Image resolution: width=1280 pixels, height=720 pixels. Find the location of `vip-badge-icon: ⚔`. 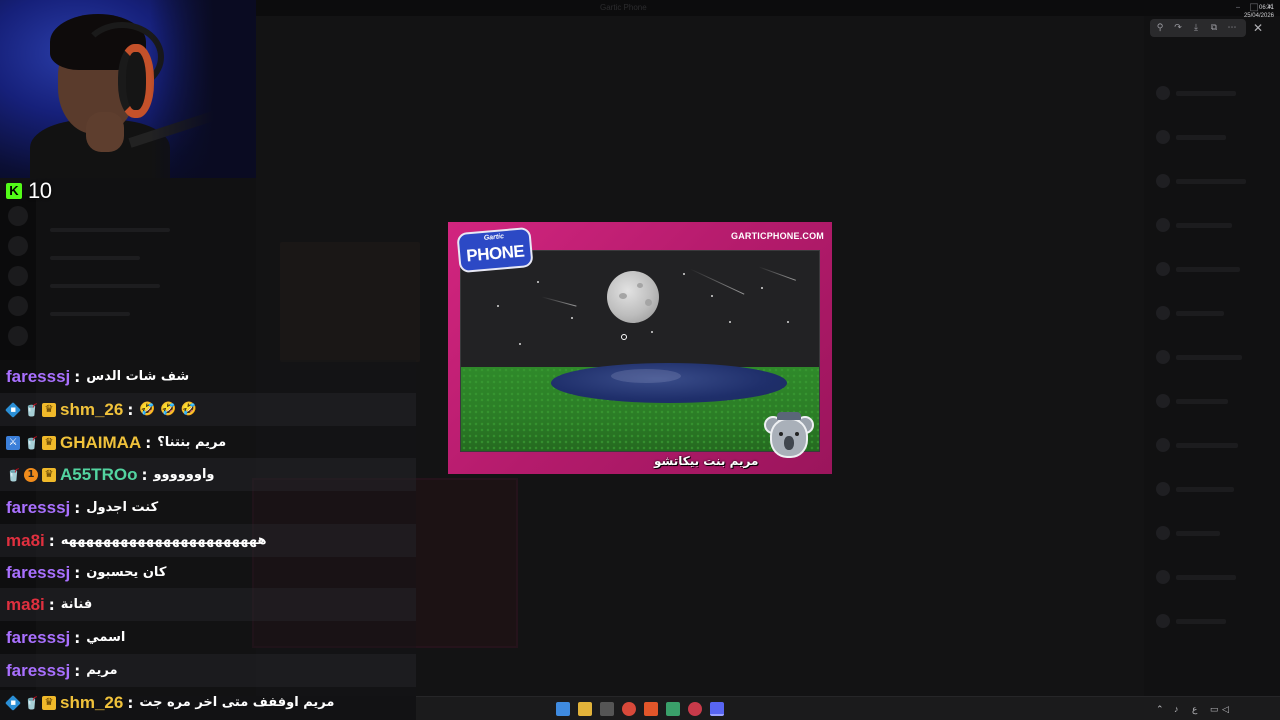

vip-badge-icon: ⚔ is located at coordinates (13, 442).